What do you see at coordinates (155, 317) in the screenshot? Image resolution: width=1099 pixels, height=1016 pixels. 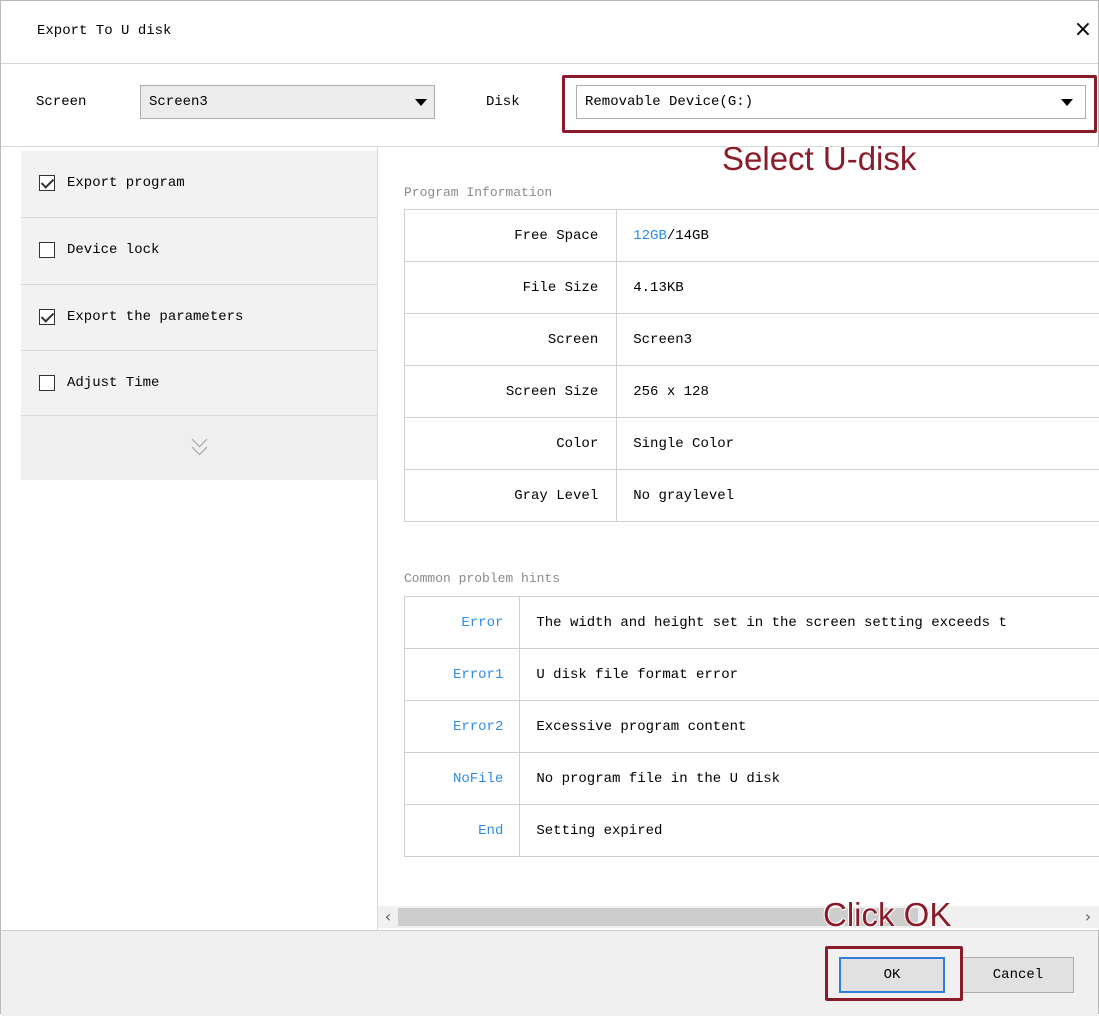 I see `option-label: Export the parameters` at bounding box center [155, 317].